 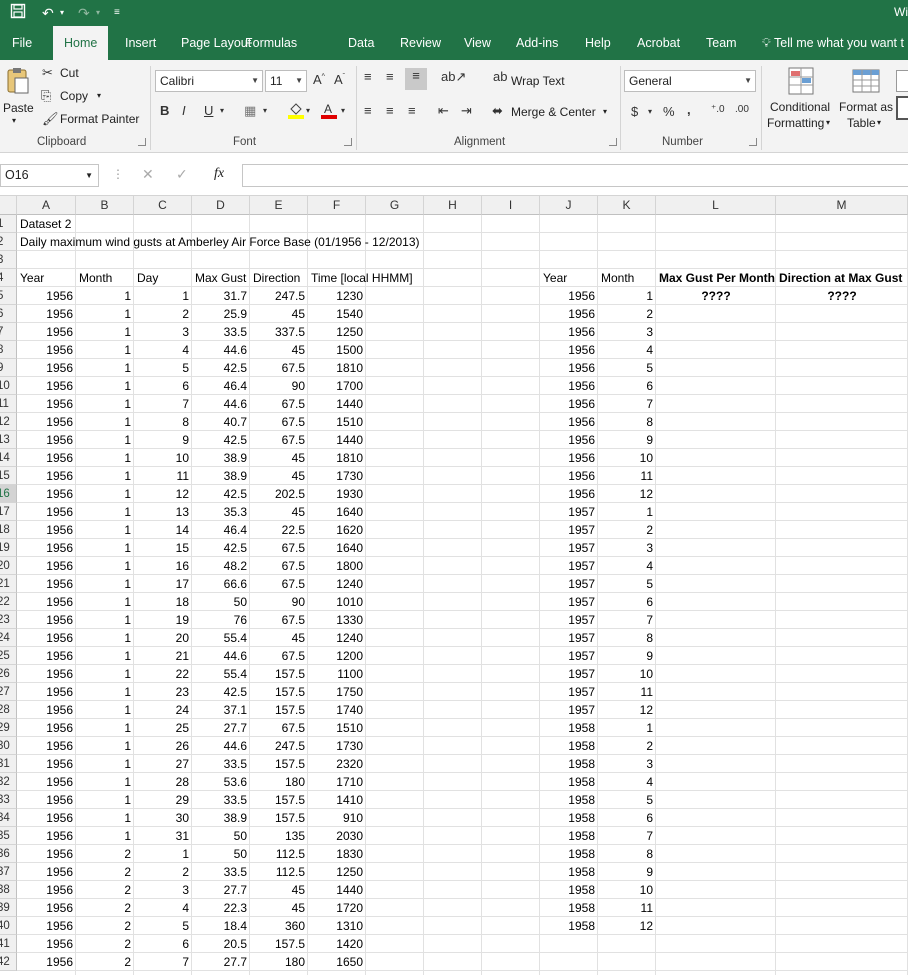 What do you see at coordinates (118, 174) in the screenshot?
I see `more-options-icon: ⋮` at bounding box center [118, 174].